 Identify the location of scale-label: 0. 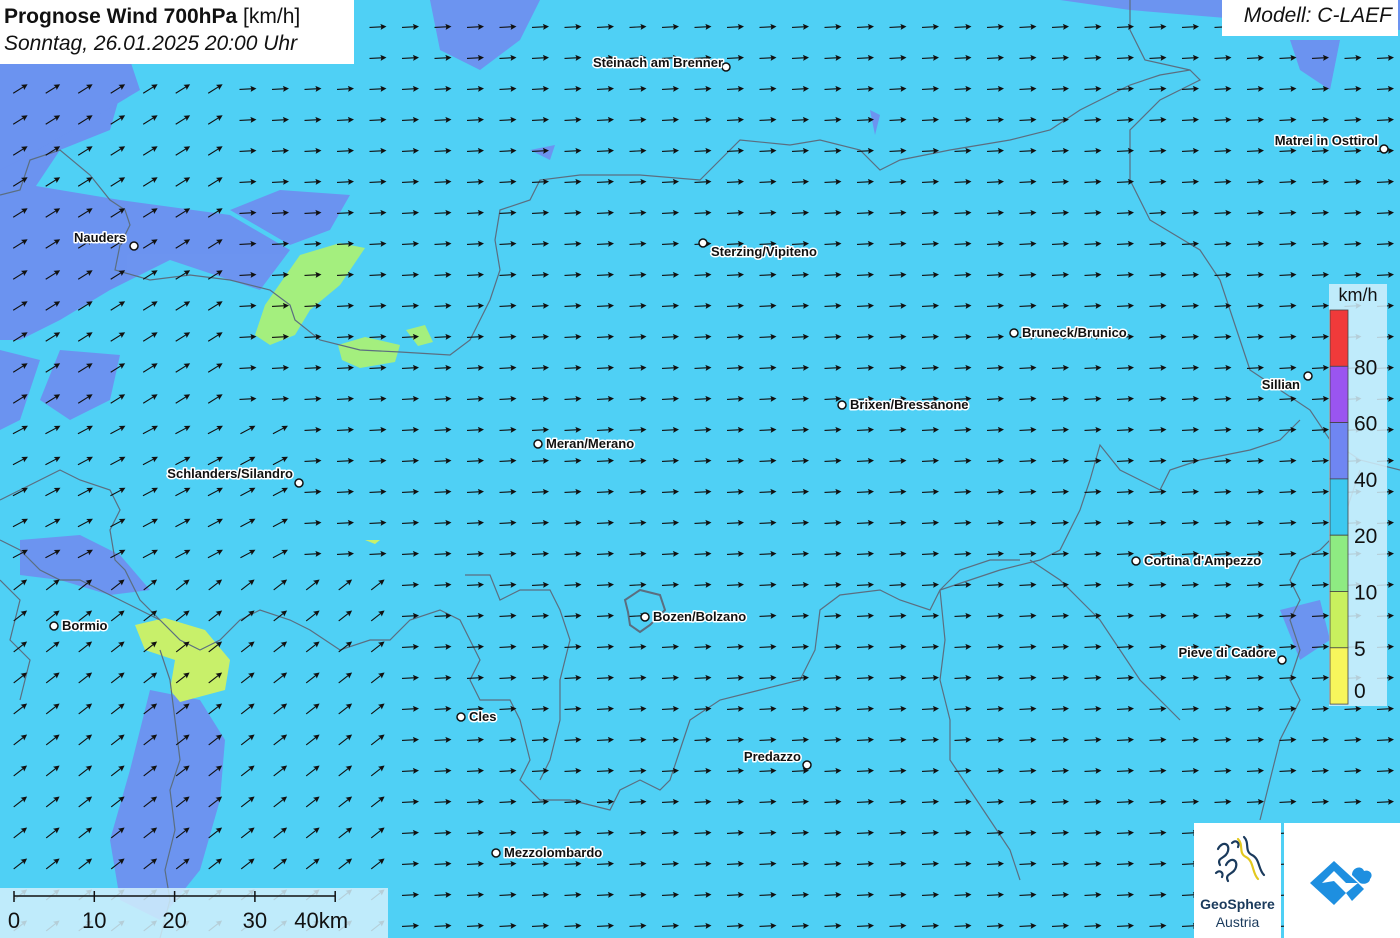
(14, 920).